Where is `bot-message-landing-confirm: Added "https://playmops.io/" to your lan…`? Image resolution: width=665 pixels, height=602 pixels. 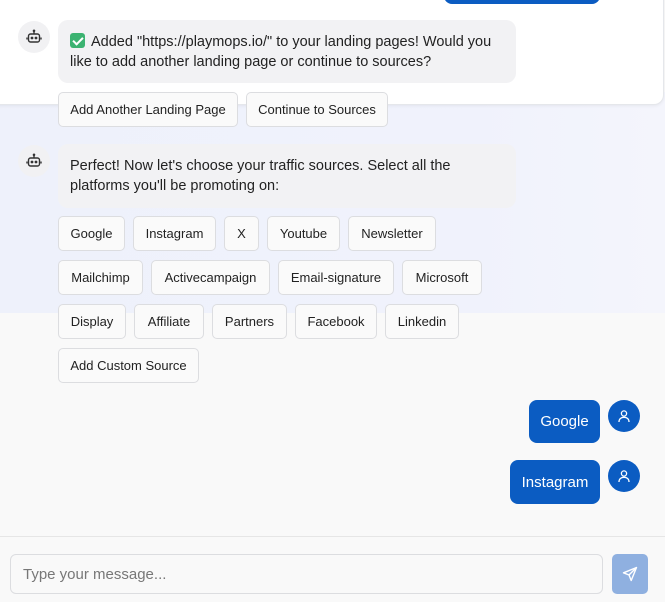 bot-message-landing-confirm: Added "https://playmops.io/" to your lan… is located at coordinates (287, 51).